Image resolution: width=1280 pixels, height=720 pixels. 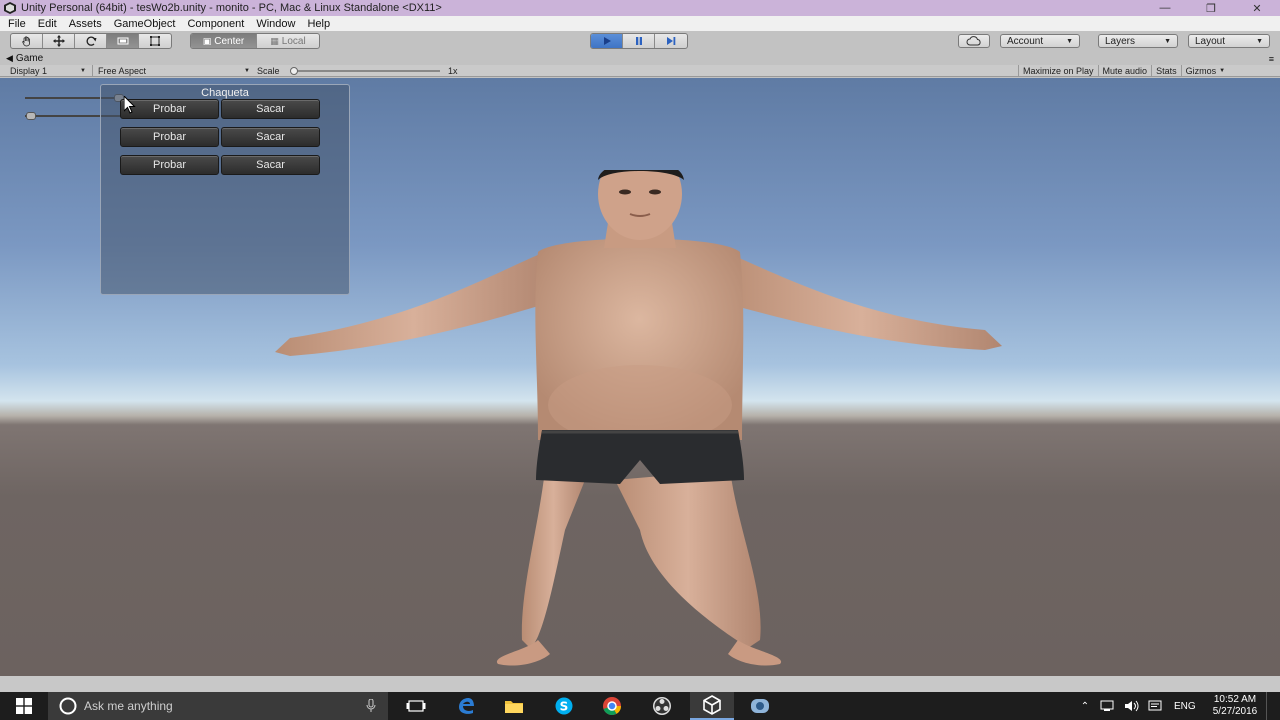 I want to click on pivot-center-label: Center, so click(x=229, y=41).